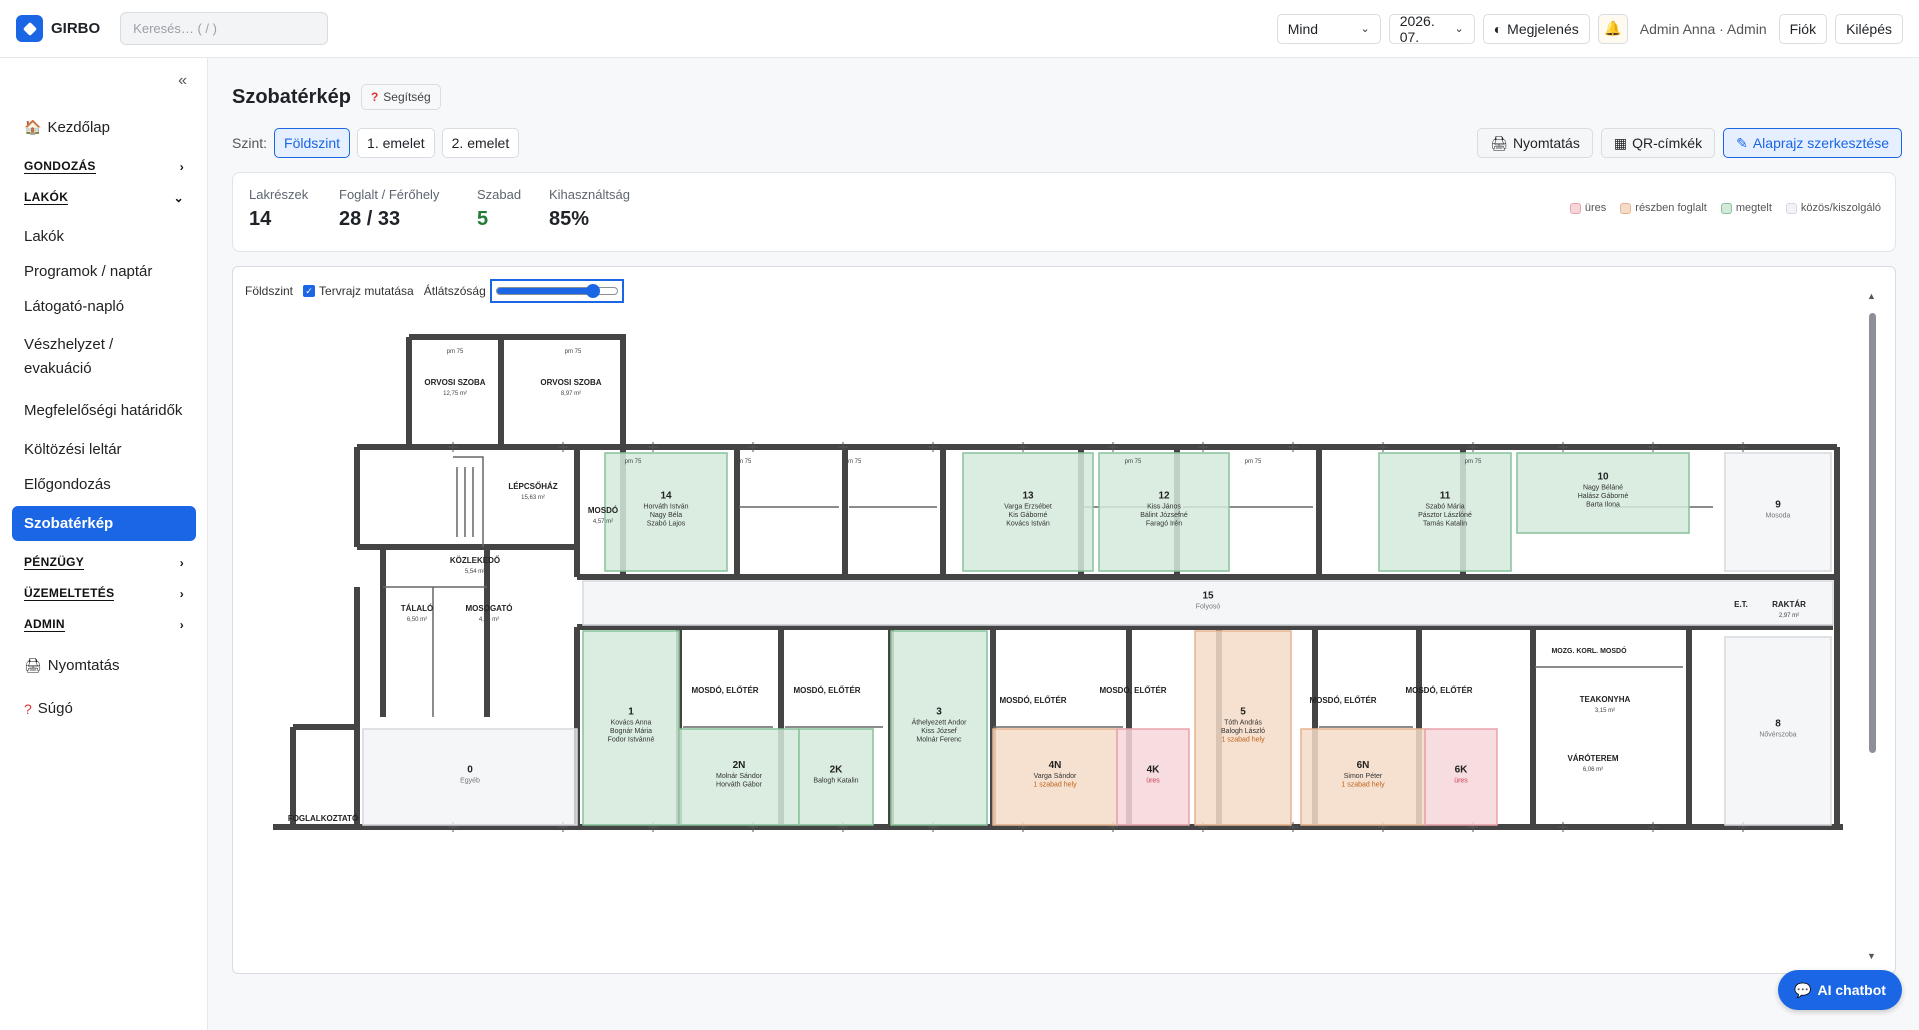  What do you see at coordinates (400, 97) in the screenshot?
I see `help-button: ? Segítség` at bounding box center [400, 97].